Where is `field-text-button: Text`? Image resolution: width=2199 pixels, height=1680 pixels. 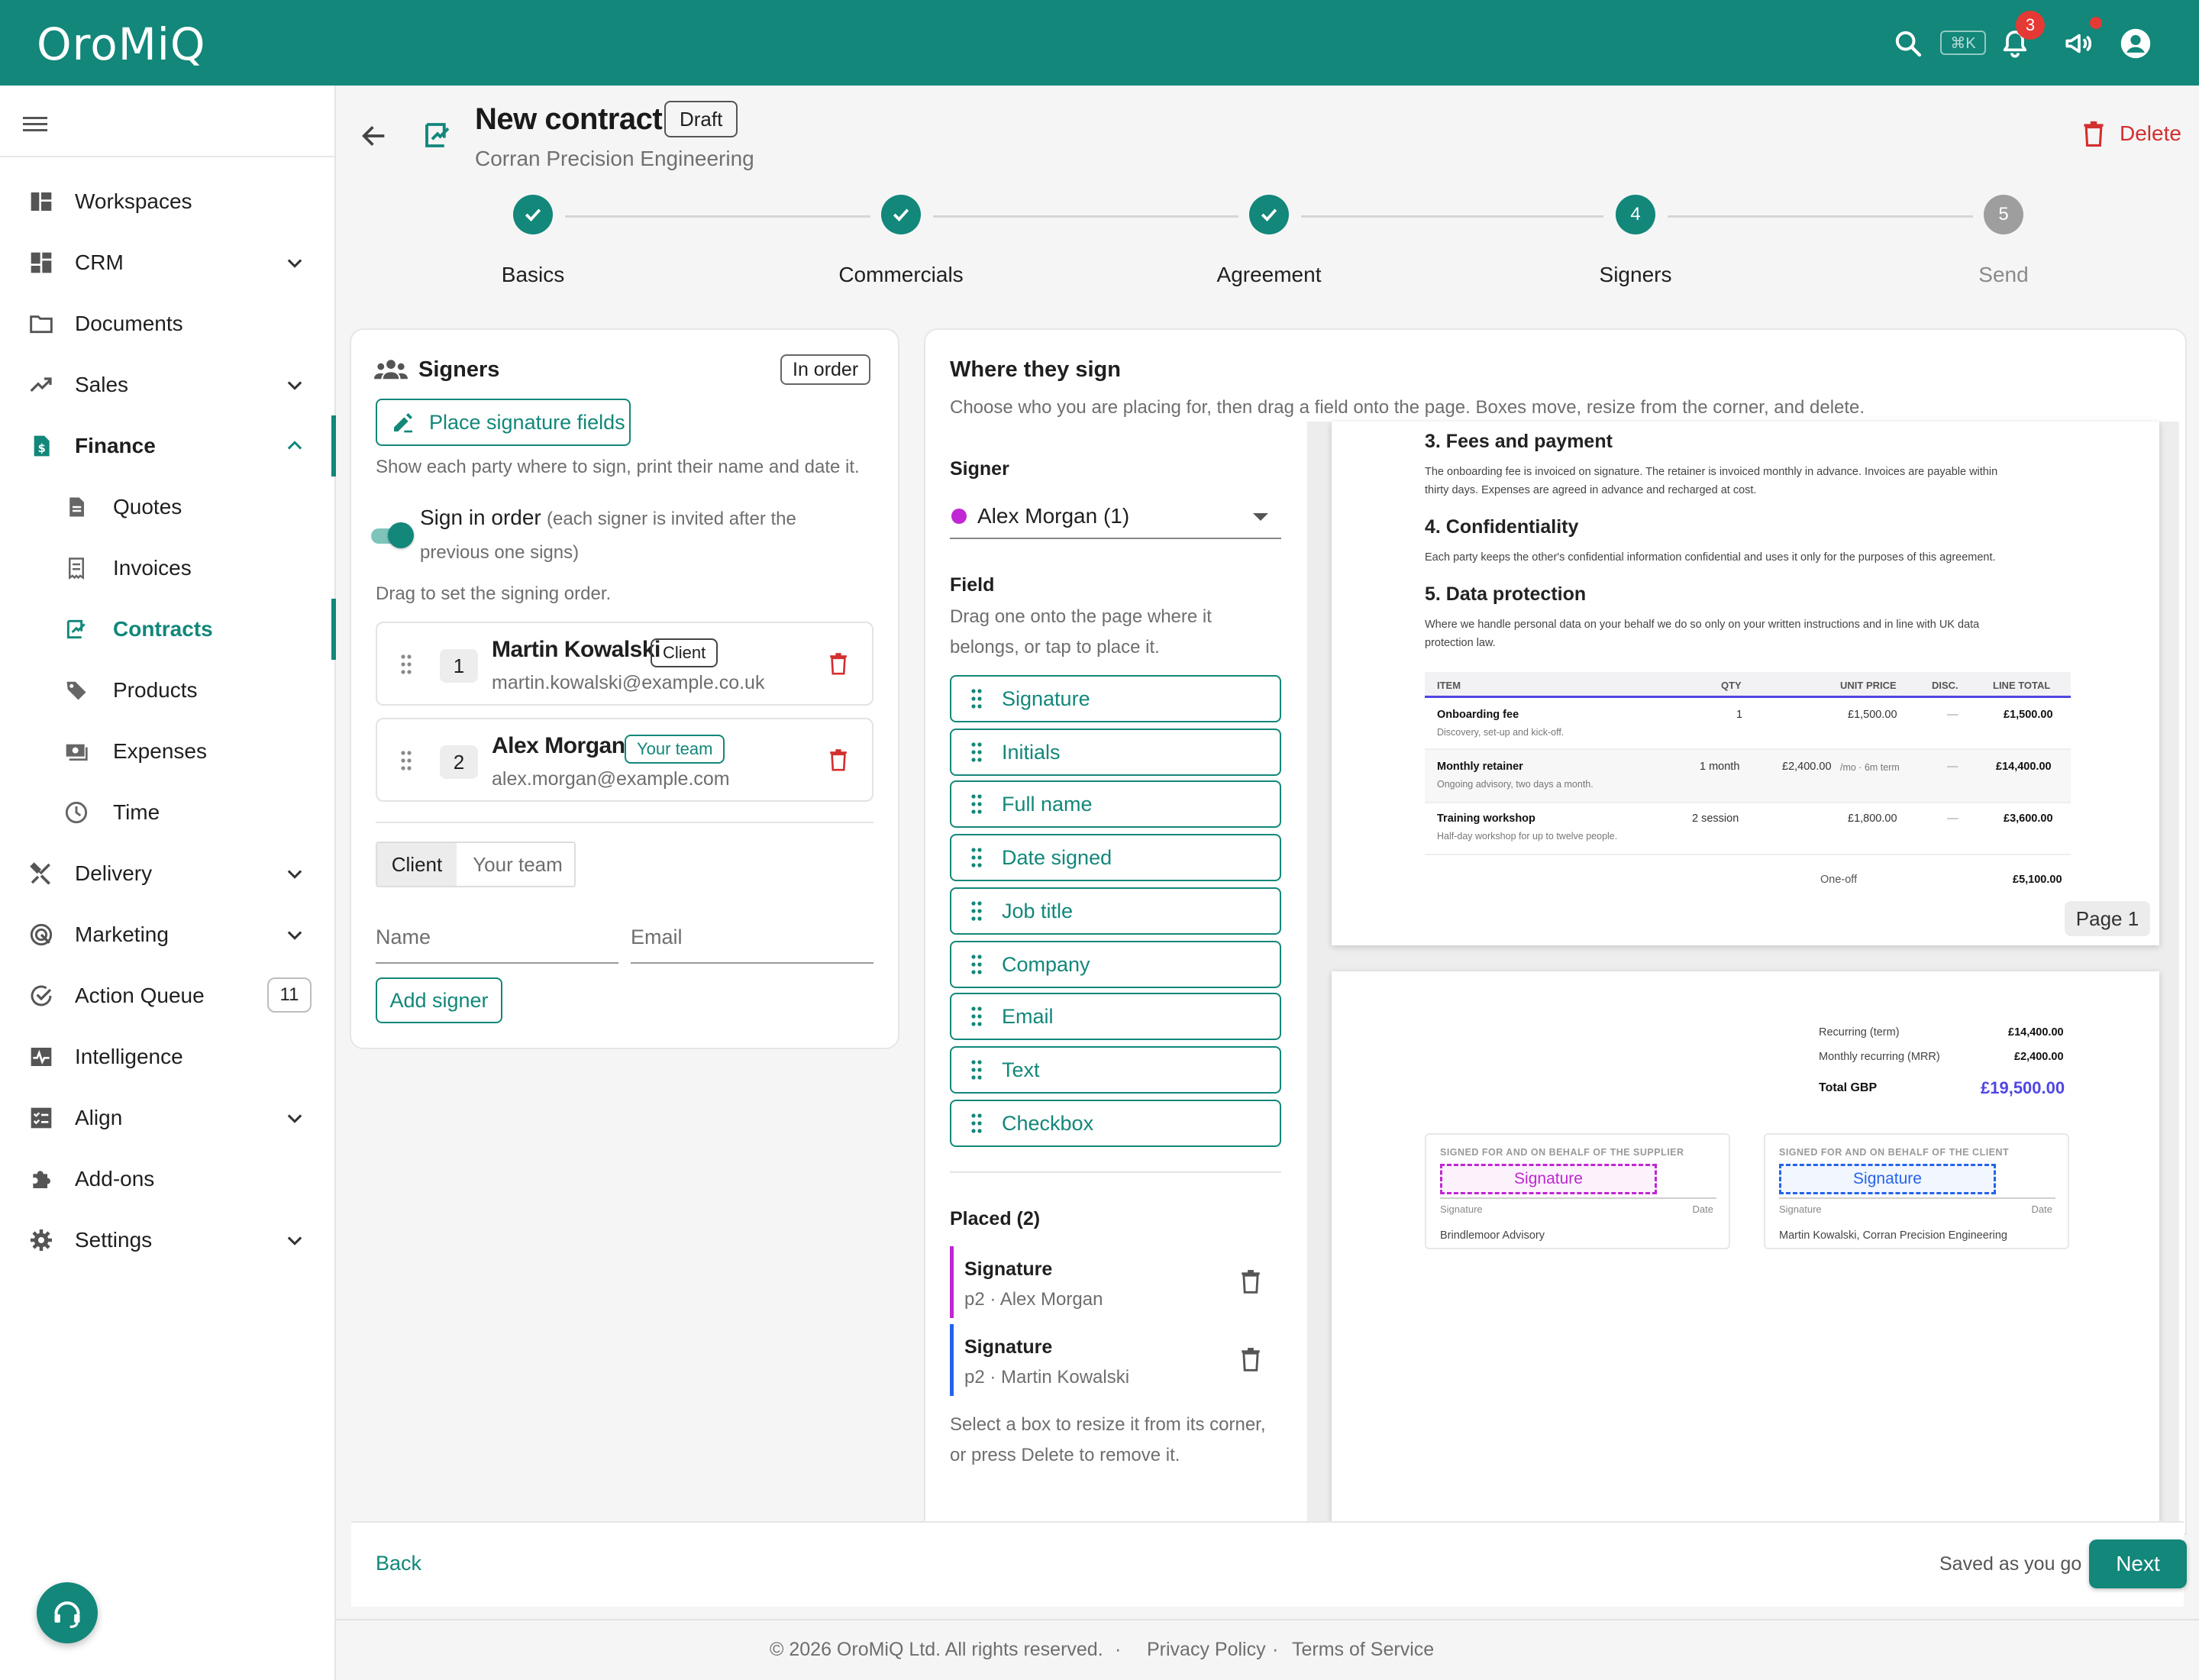 field-text-button: Text is located at coordinates (1115, 1070).